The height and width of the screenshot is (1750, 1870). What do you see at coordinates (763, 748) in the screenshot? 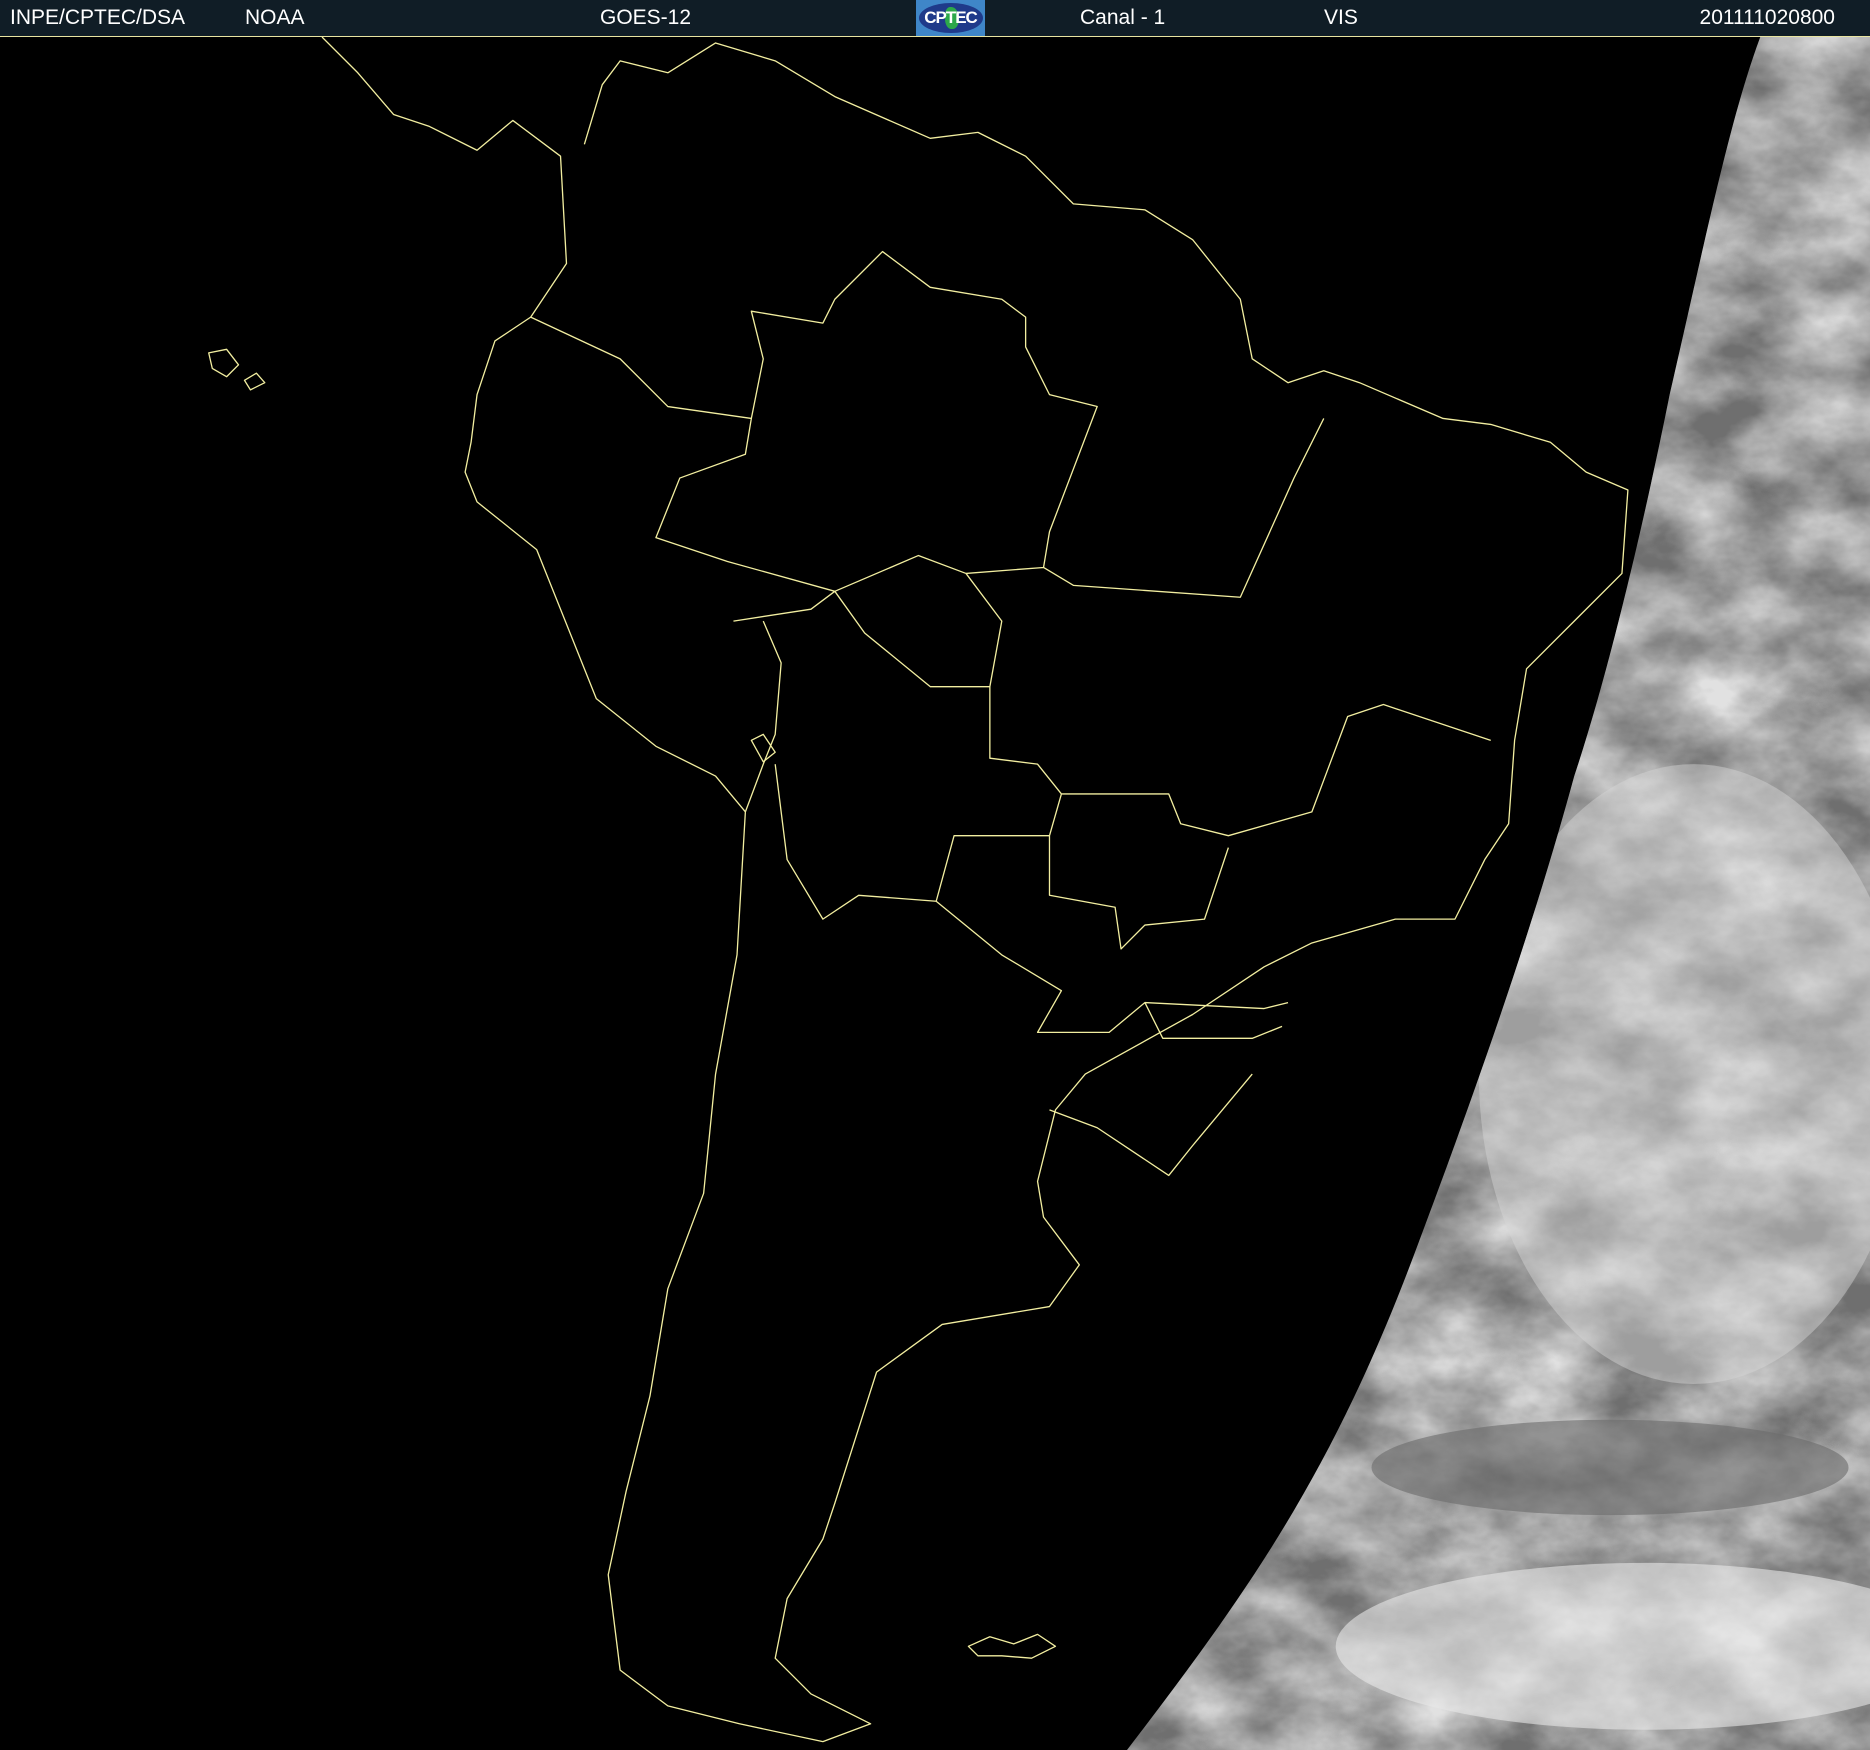
I see `lake-titicaca` at bounding box center [763, 748].